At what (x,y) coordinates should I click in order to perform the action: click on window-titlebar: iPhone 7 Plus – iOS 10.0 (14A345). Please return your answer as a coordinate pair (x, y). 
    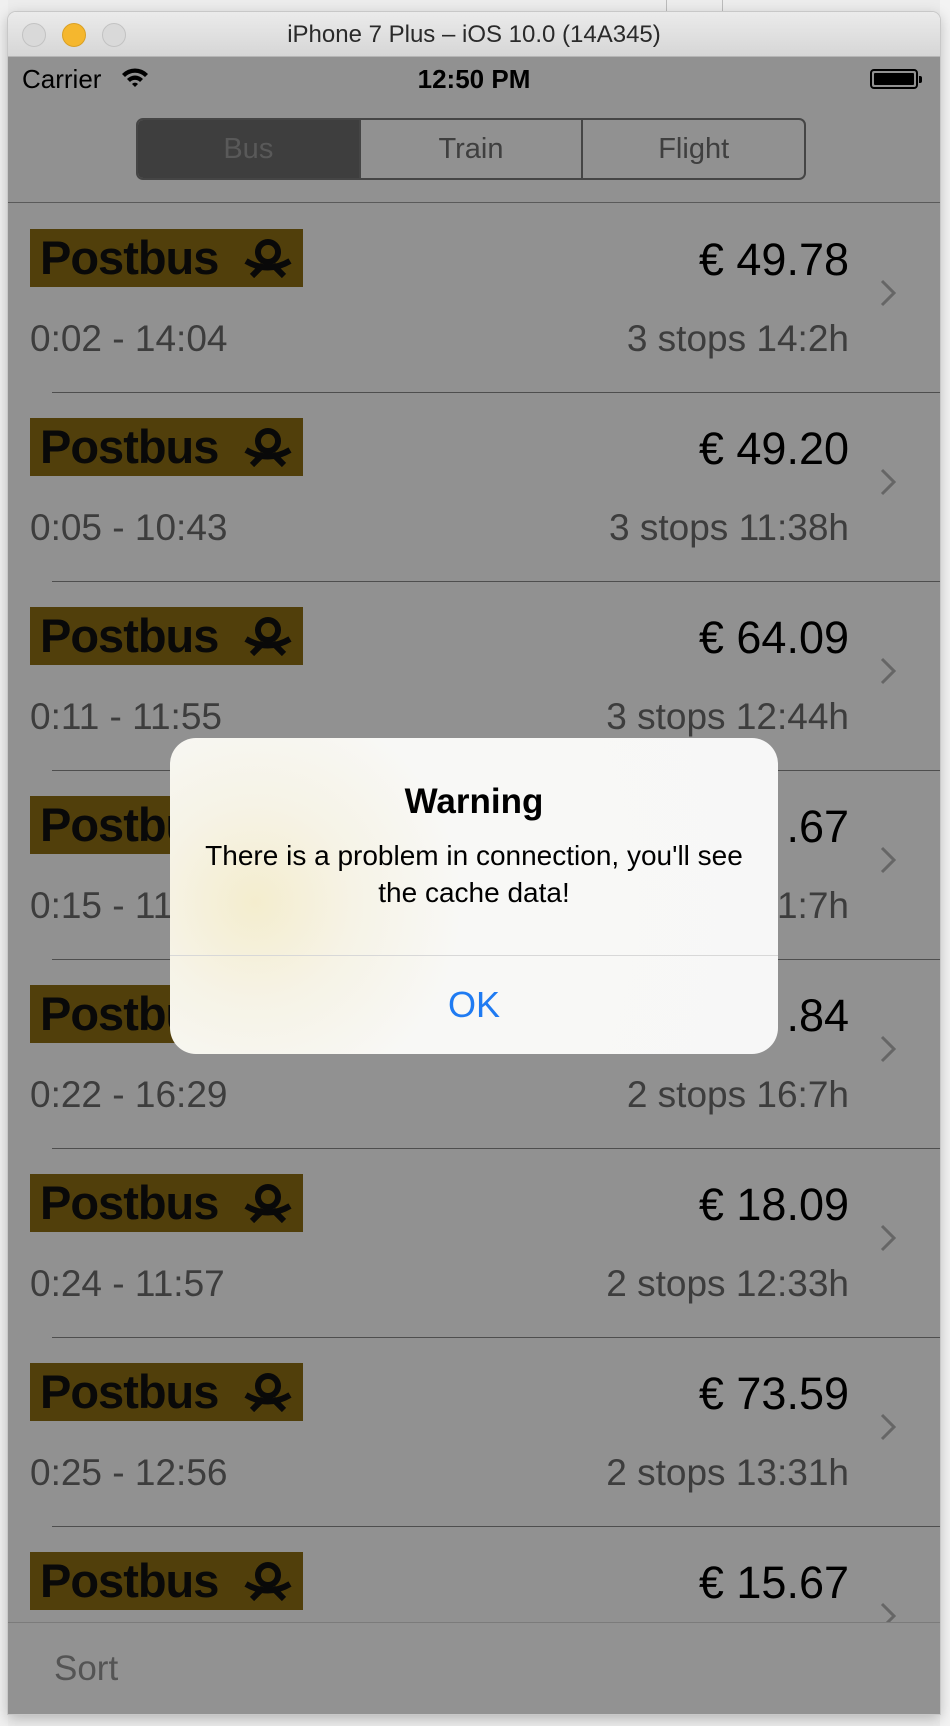
    Looking at the image, I should click on (474, 34).